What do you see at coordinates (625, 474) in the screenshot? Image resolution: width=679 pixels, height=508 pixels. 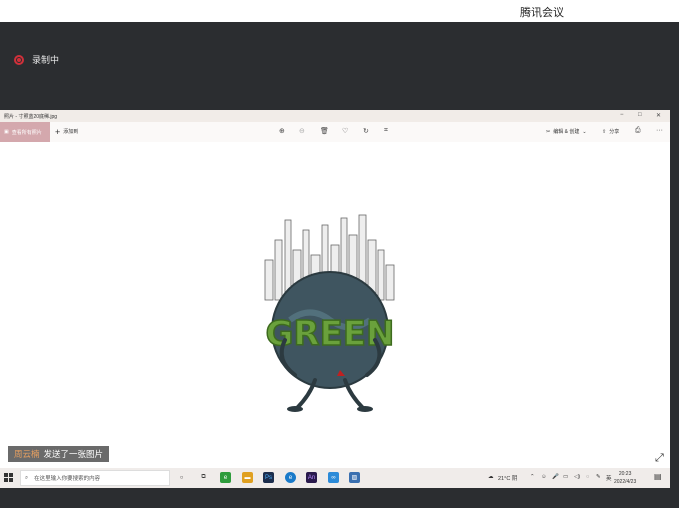 I see `clock-time: 20:23` at bounding box center [625, 474].